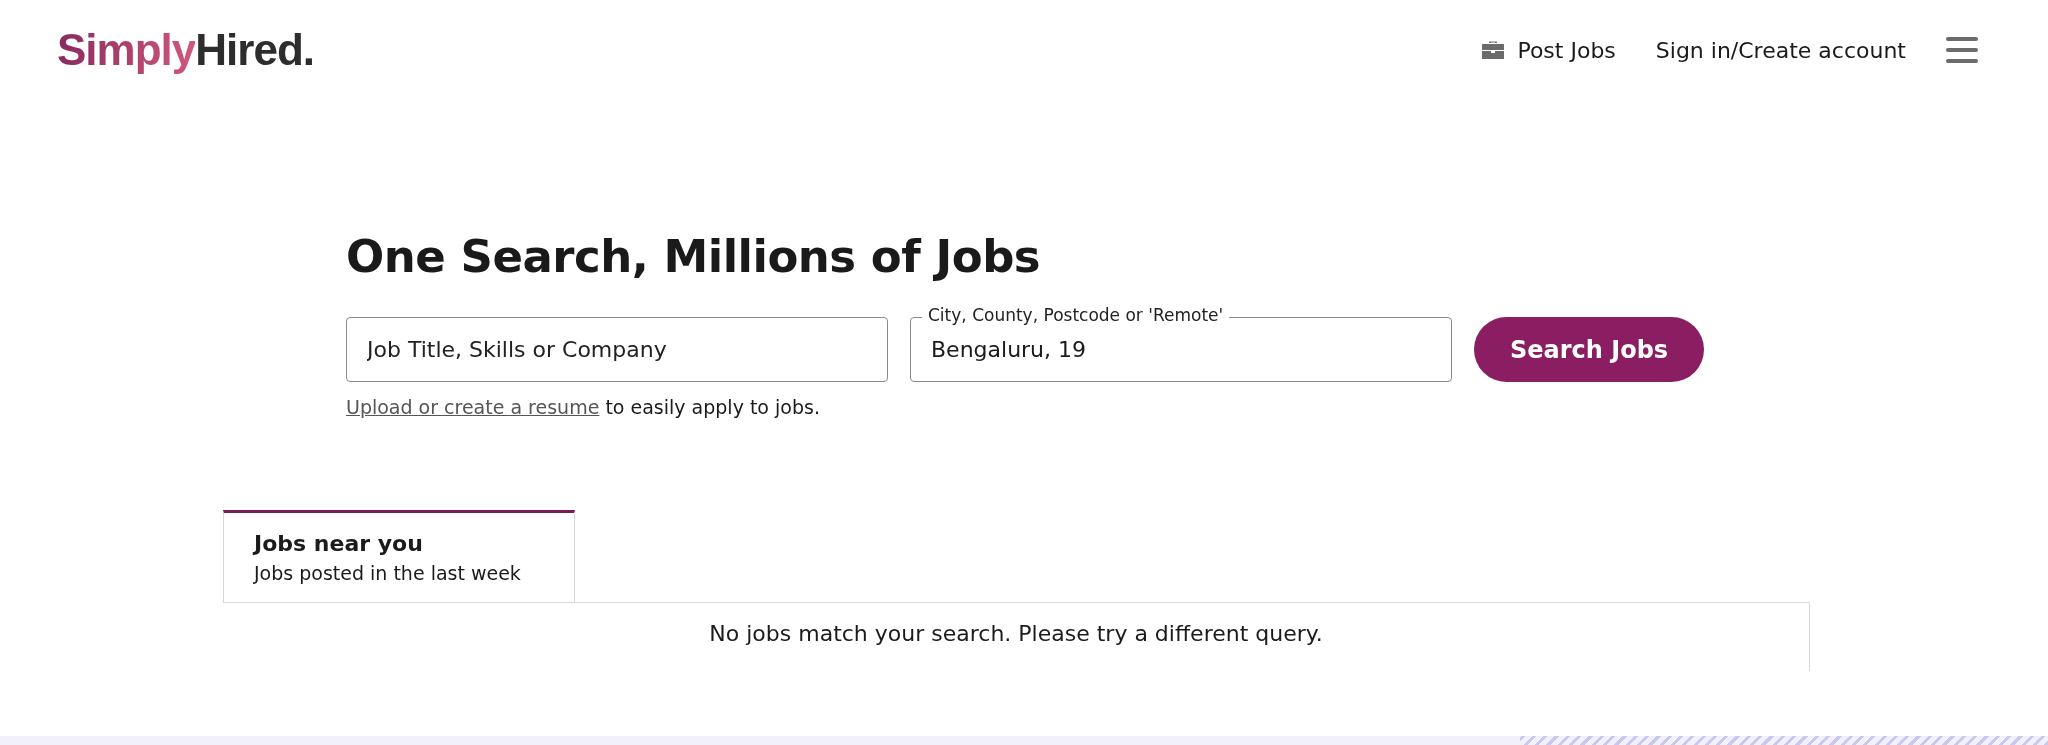  Describe the element at coordinates (1589, 349) in the screenshot. I see `search-button: Search Jobs` at that location.